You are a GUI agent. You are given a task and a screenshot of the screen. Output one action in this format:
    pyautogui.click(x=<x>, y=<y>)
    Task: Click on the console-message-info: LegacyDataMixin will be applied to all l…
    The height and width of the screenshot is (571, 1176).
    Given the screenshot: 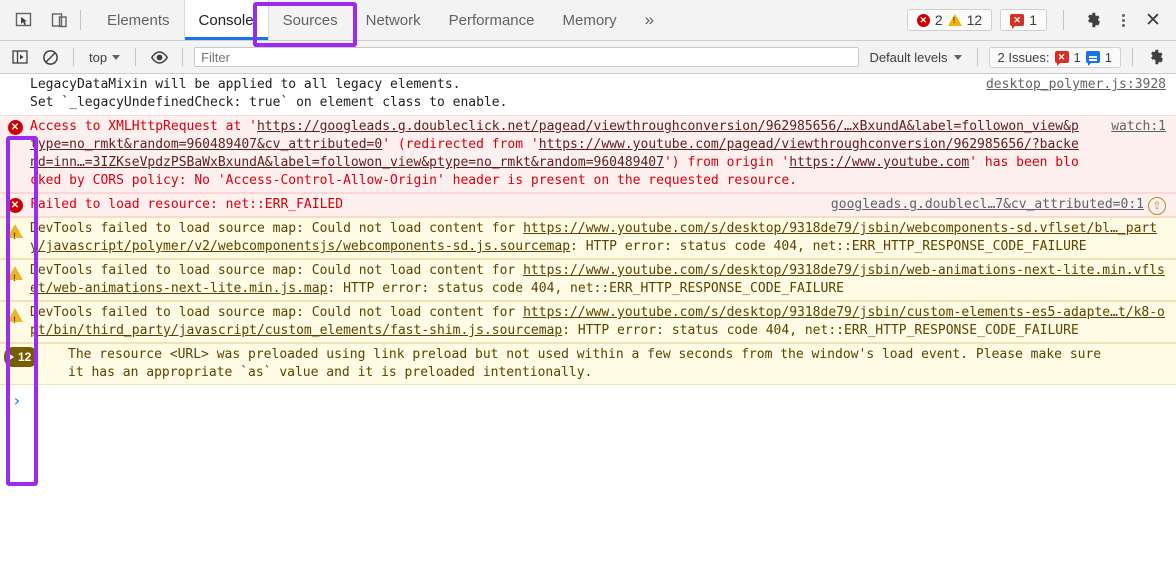 What is the action you would take?
    pyautogui.click(x=588, y=94)
    